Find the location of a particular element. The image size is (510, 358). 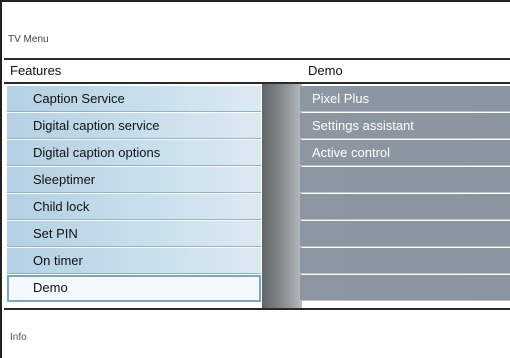

menu-title: TV Menu is located at coordinates (28, 39).